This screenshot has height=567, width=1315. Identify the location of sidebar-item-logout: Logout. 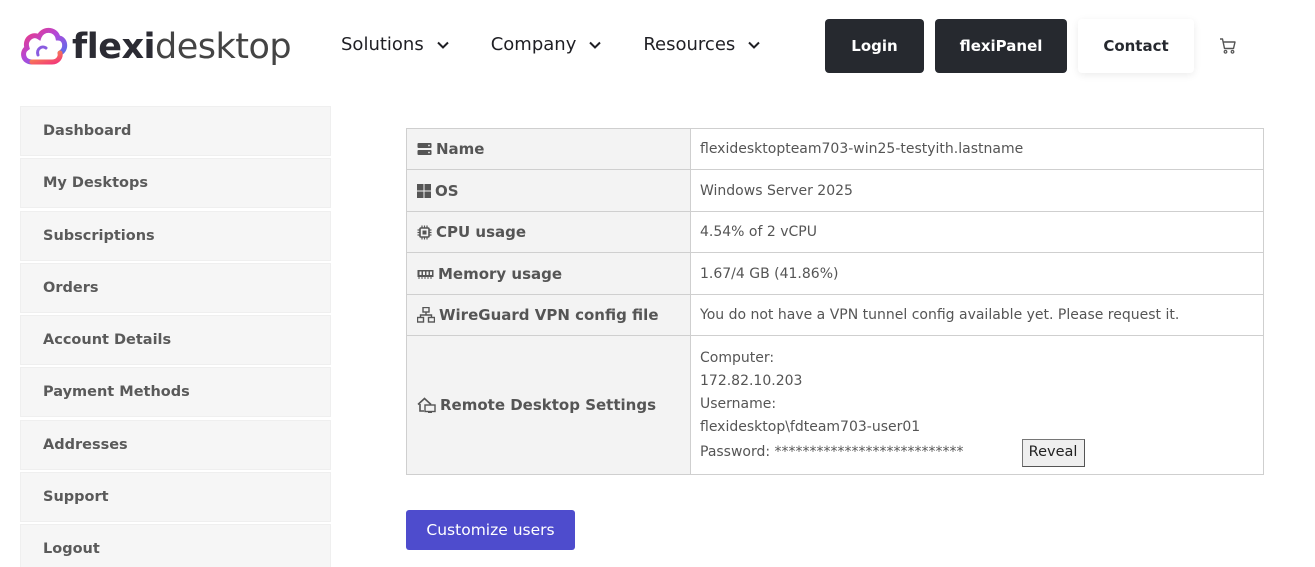
(175, 545).